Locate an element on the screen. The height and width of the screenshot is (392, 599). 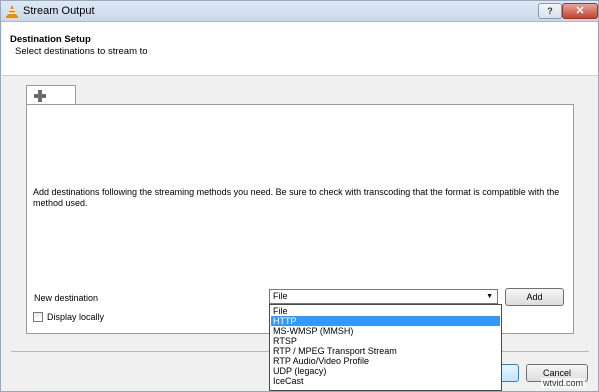
dropdown-option-udp-legacy: UDP (legacy) is located at coordinates (385, 371).